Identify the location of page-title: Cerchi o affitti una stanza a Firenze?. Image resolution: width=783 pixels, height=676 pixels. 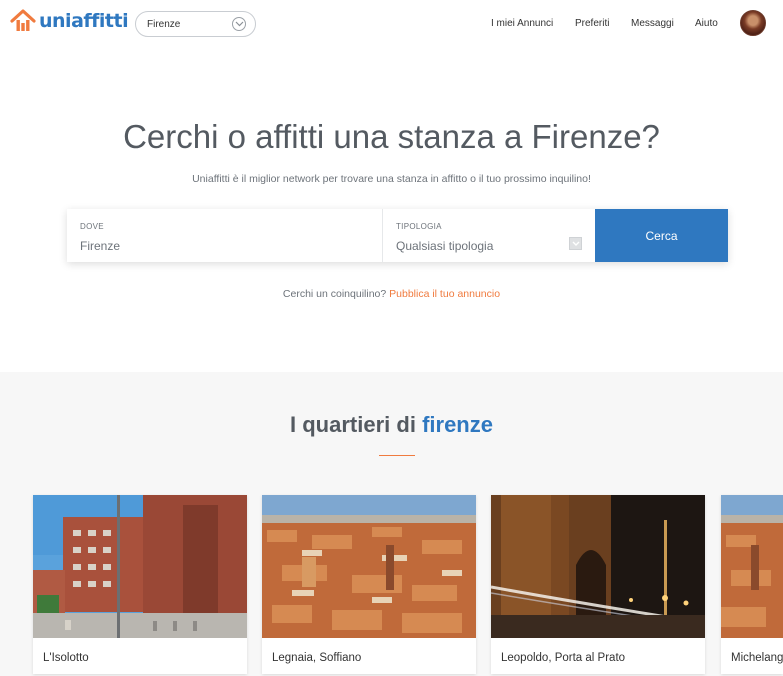
(391, 136).